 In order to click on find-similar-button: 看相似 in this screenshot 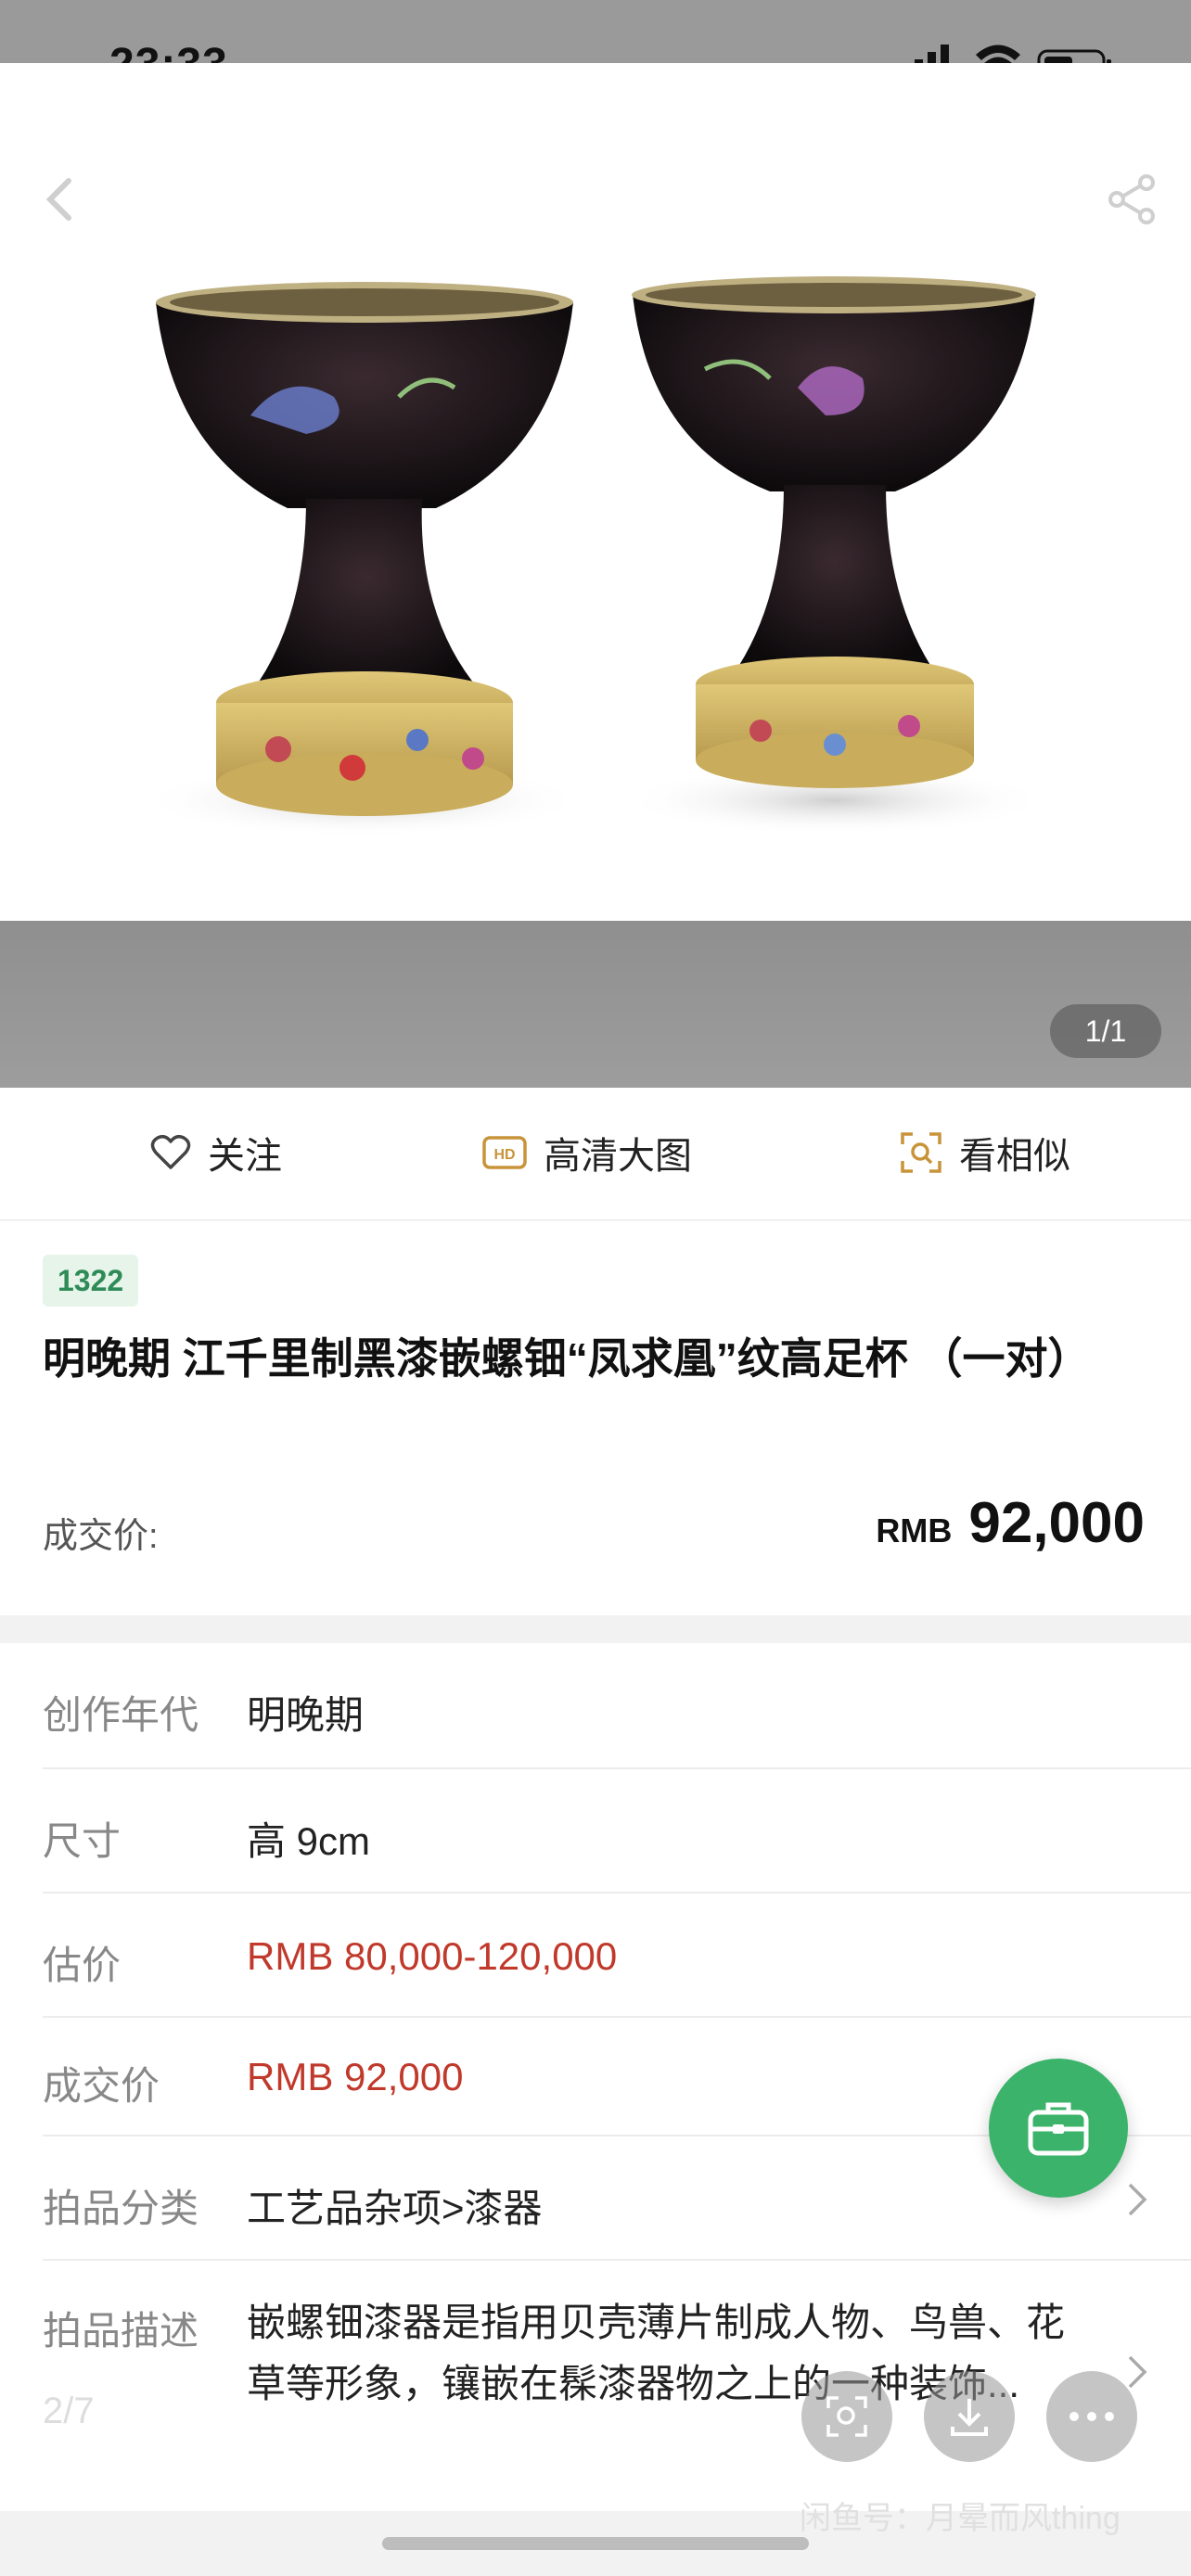, I will do `click(985, 1152)`.